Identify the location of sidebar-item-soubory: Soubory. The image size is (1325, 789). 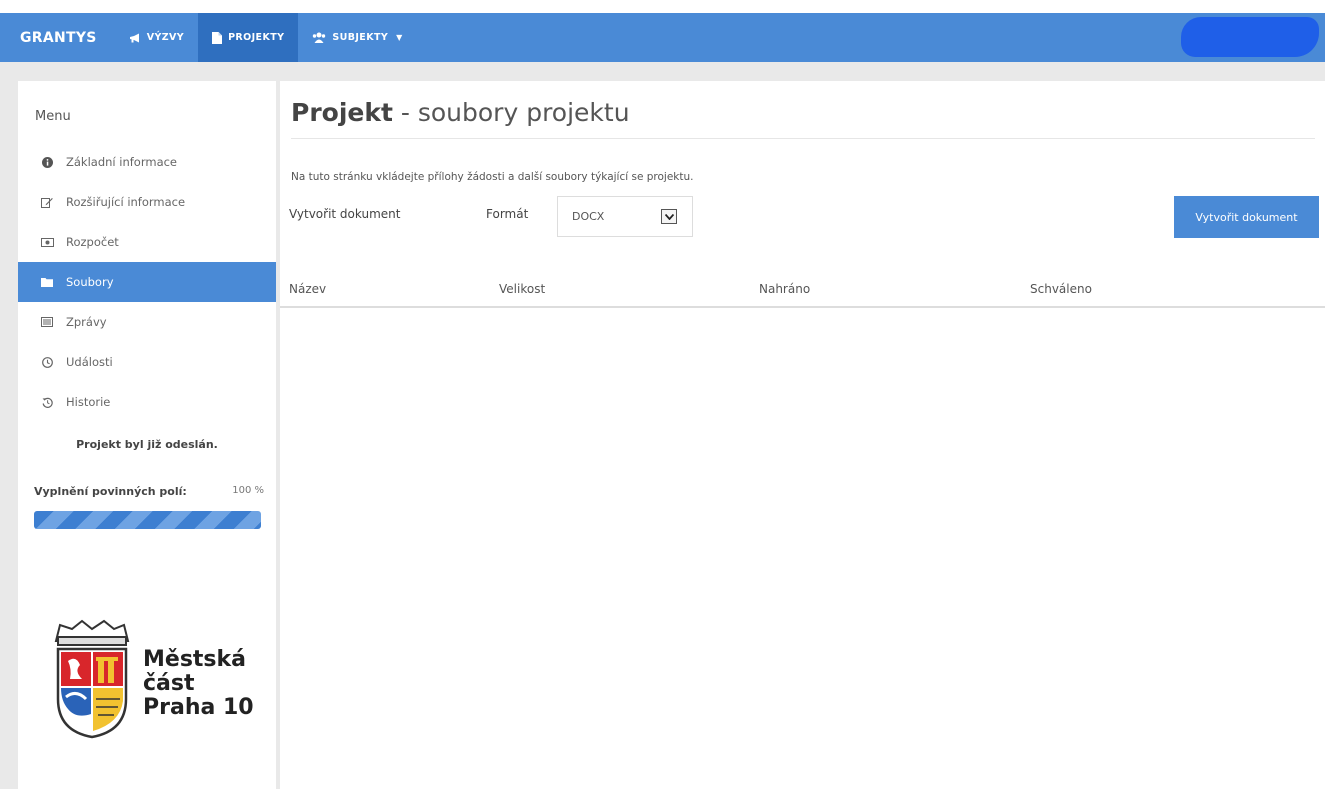
(147, 282).